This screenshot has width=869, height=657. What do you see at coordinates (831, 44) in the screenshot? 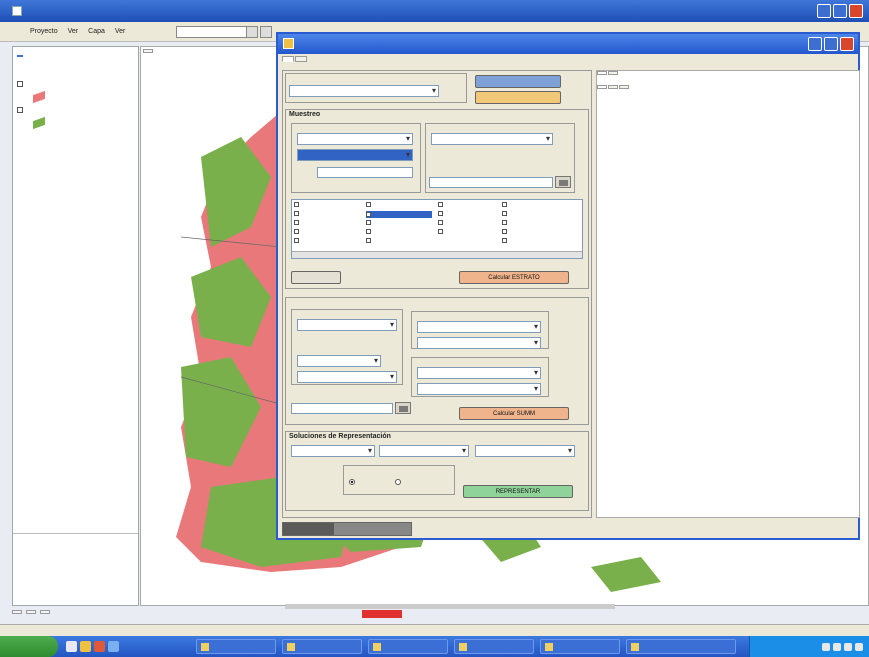
I see `dialog-maximize-button` at bounding box center [831, 44].